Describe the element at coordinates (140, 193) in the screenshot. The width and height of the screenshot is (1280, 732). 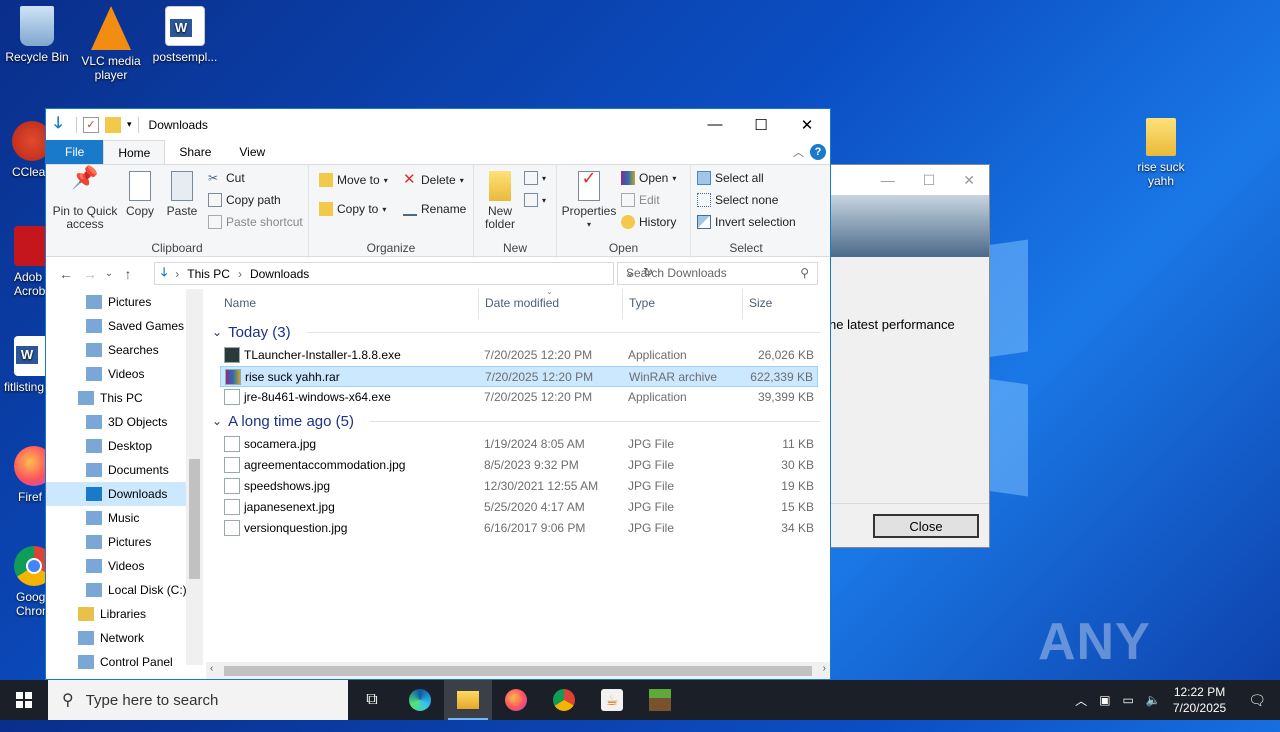
I see `copy-button: Copy` at that location.